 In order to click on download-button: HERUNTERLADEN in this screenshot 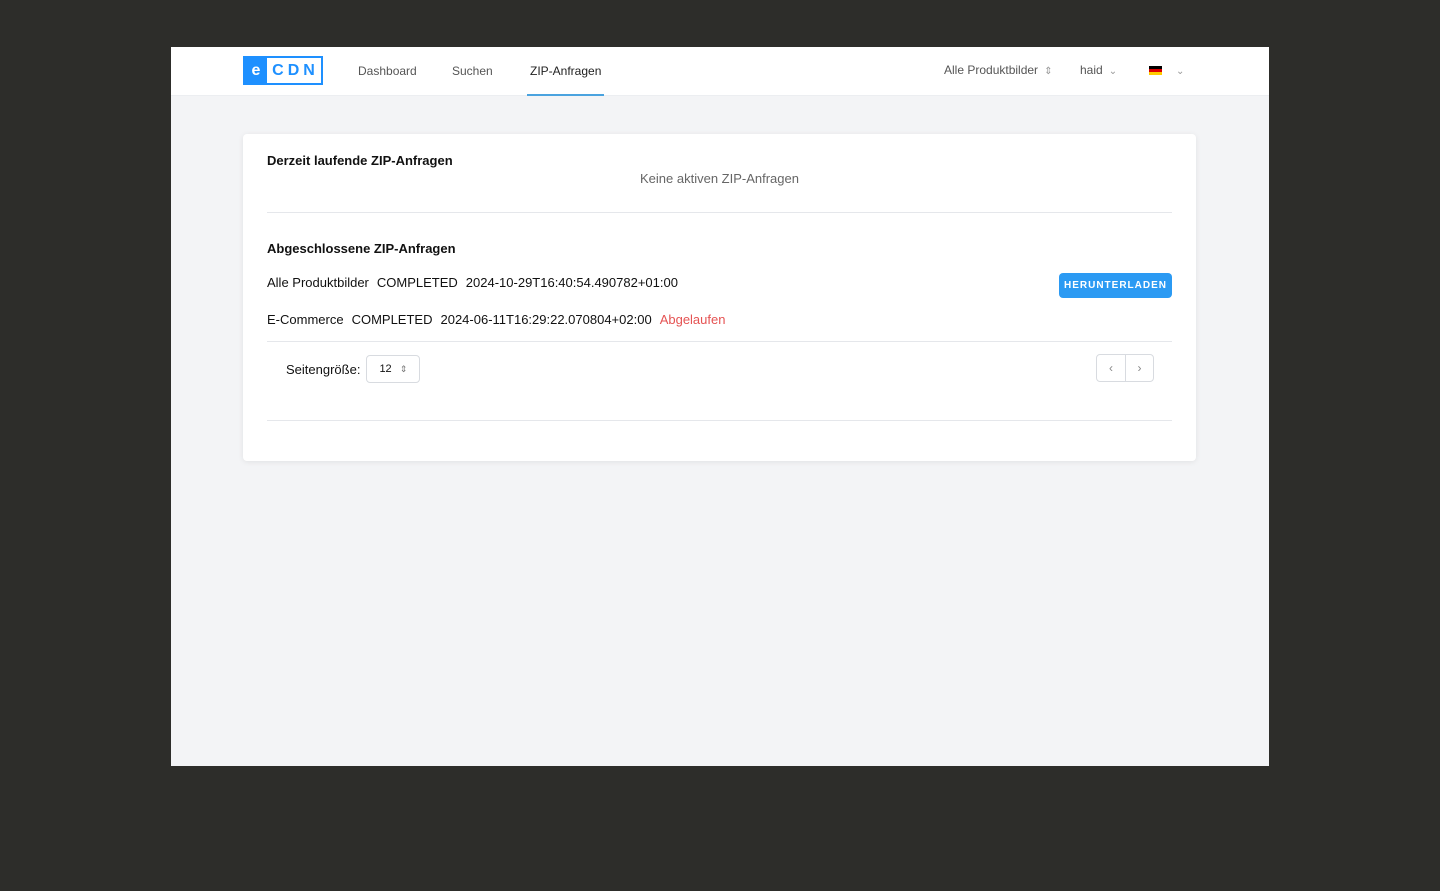, I will do `click(1115, 285)`.